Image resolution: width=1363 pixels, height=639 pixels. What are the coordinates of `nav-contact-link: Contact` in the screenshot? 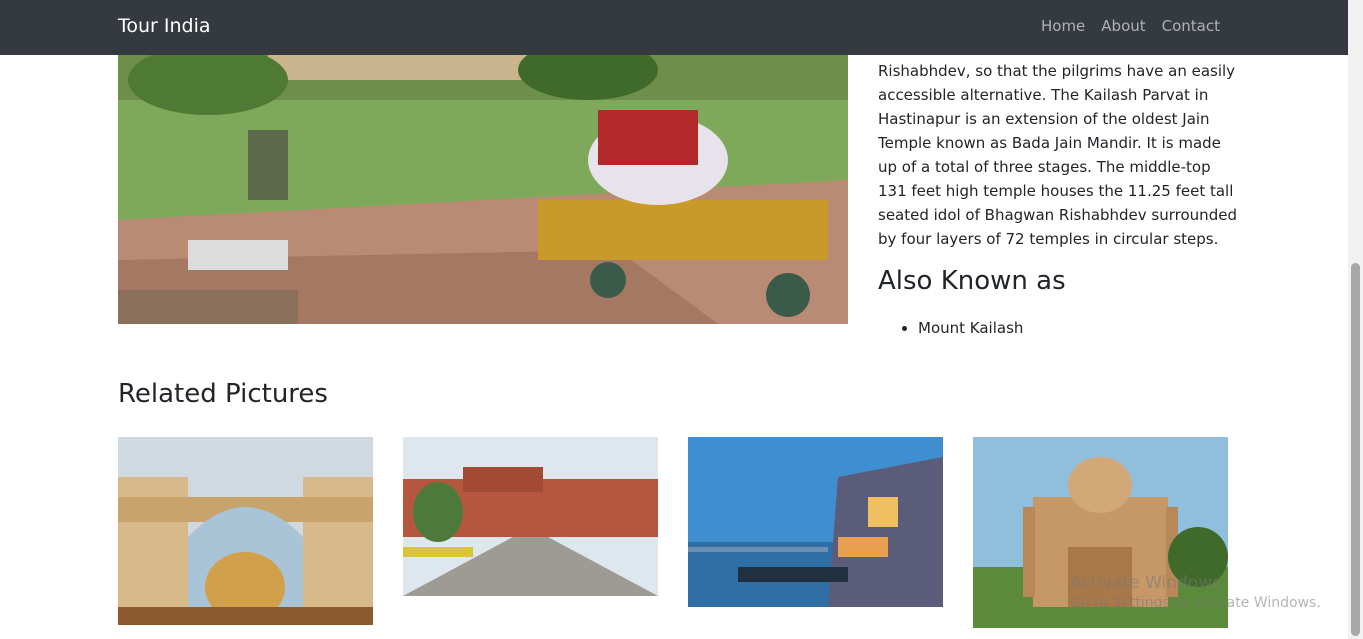 It's located at (1191, 26).